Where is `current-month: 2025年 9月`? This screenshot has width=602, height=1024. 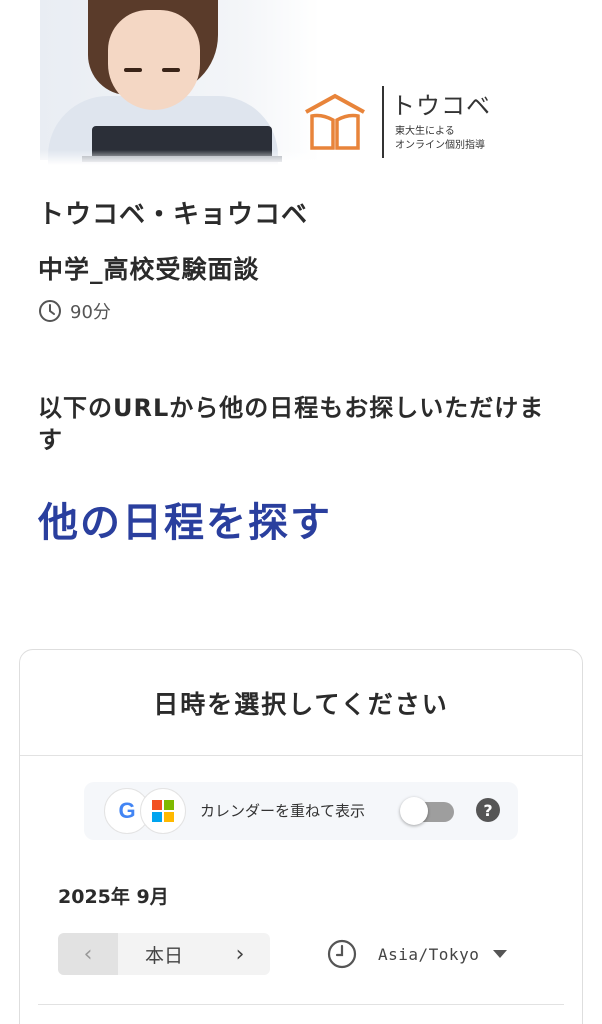 current-month: 2025年 9月 is located at coordinates (113, 897).